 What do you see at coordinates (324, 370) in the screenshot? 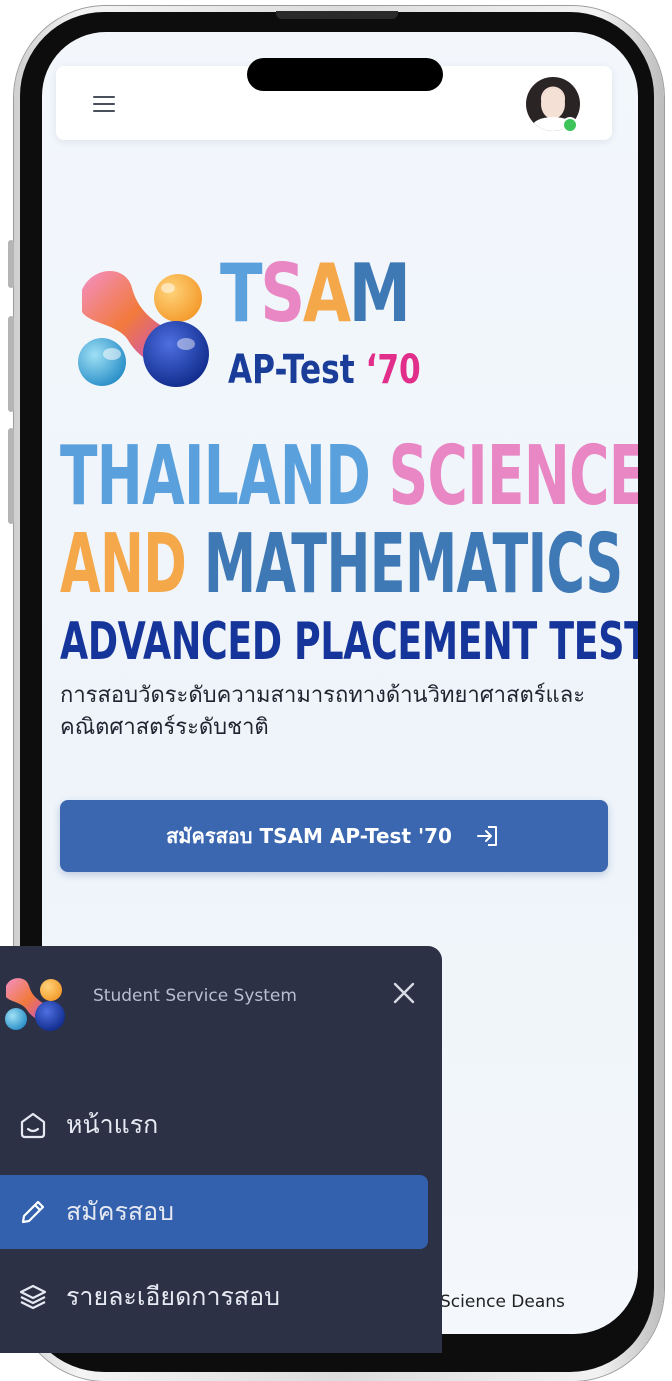
I see `logo-subtitle: AP-Test ‘70` at bounding box center [324, 370].